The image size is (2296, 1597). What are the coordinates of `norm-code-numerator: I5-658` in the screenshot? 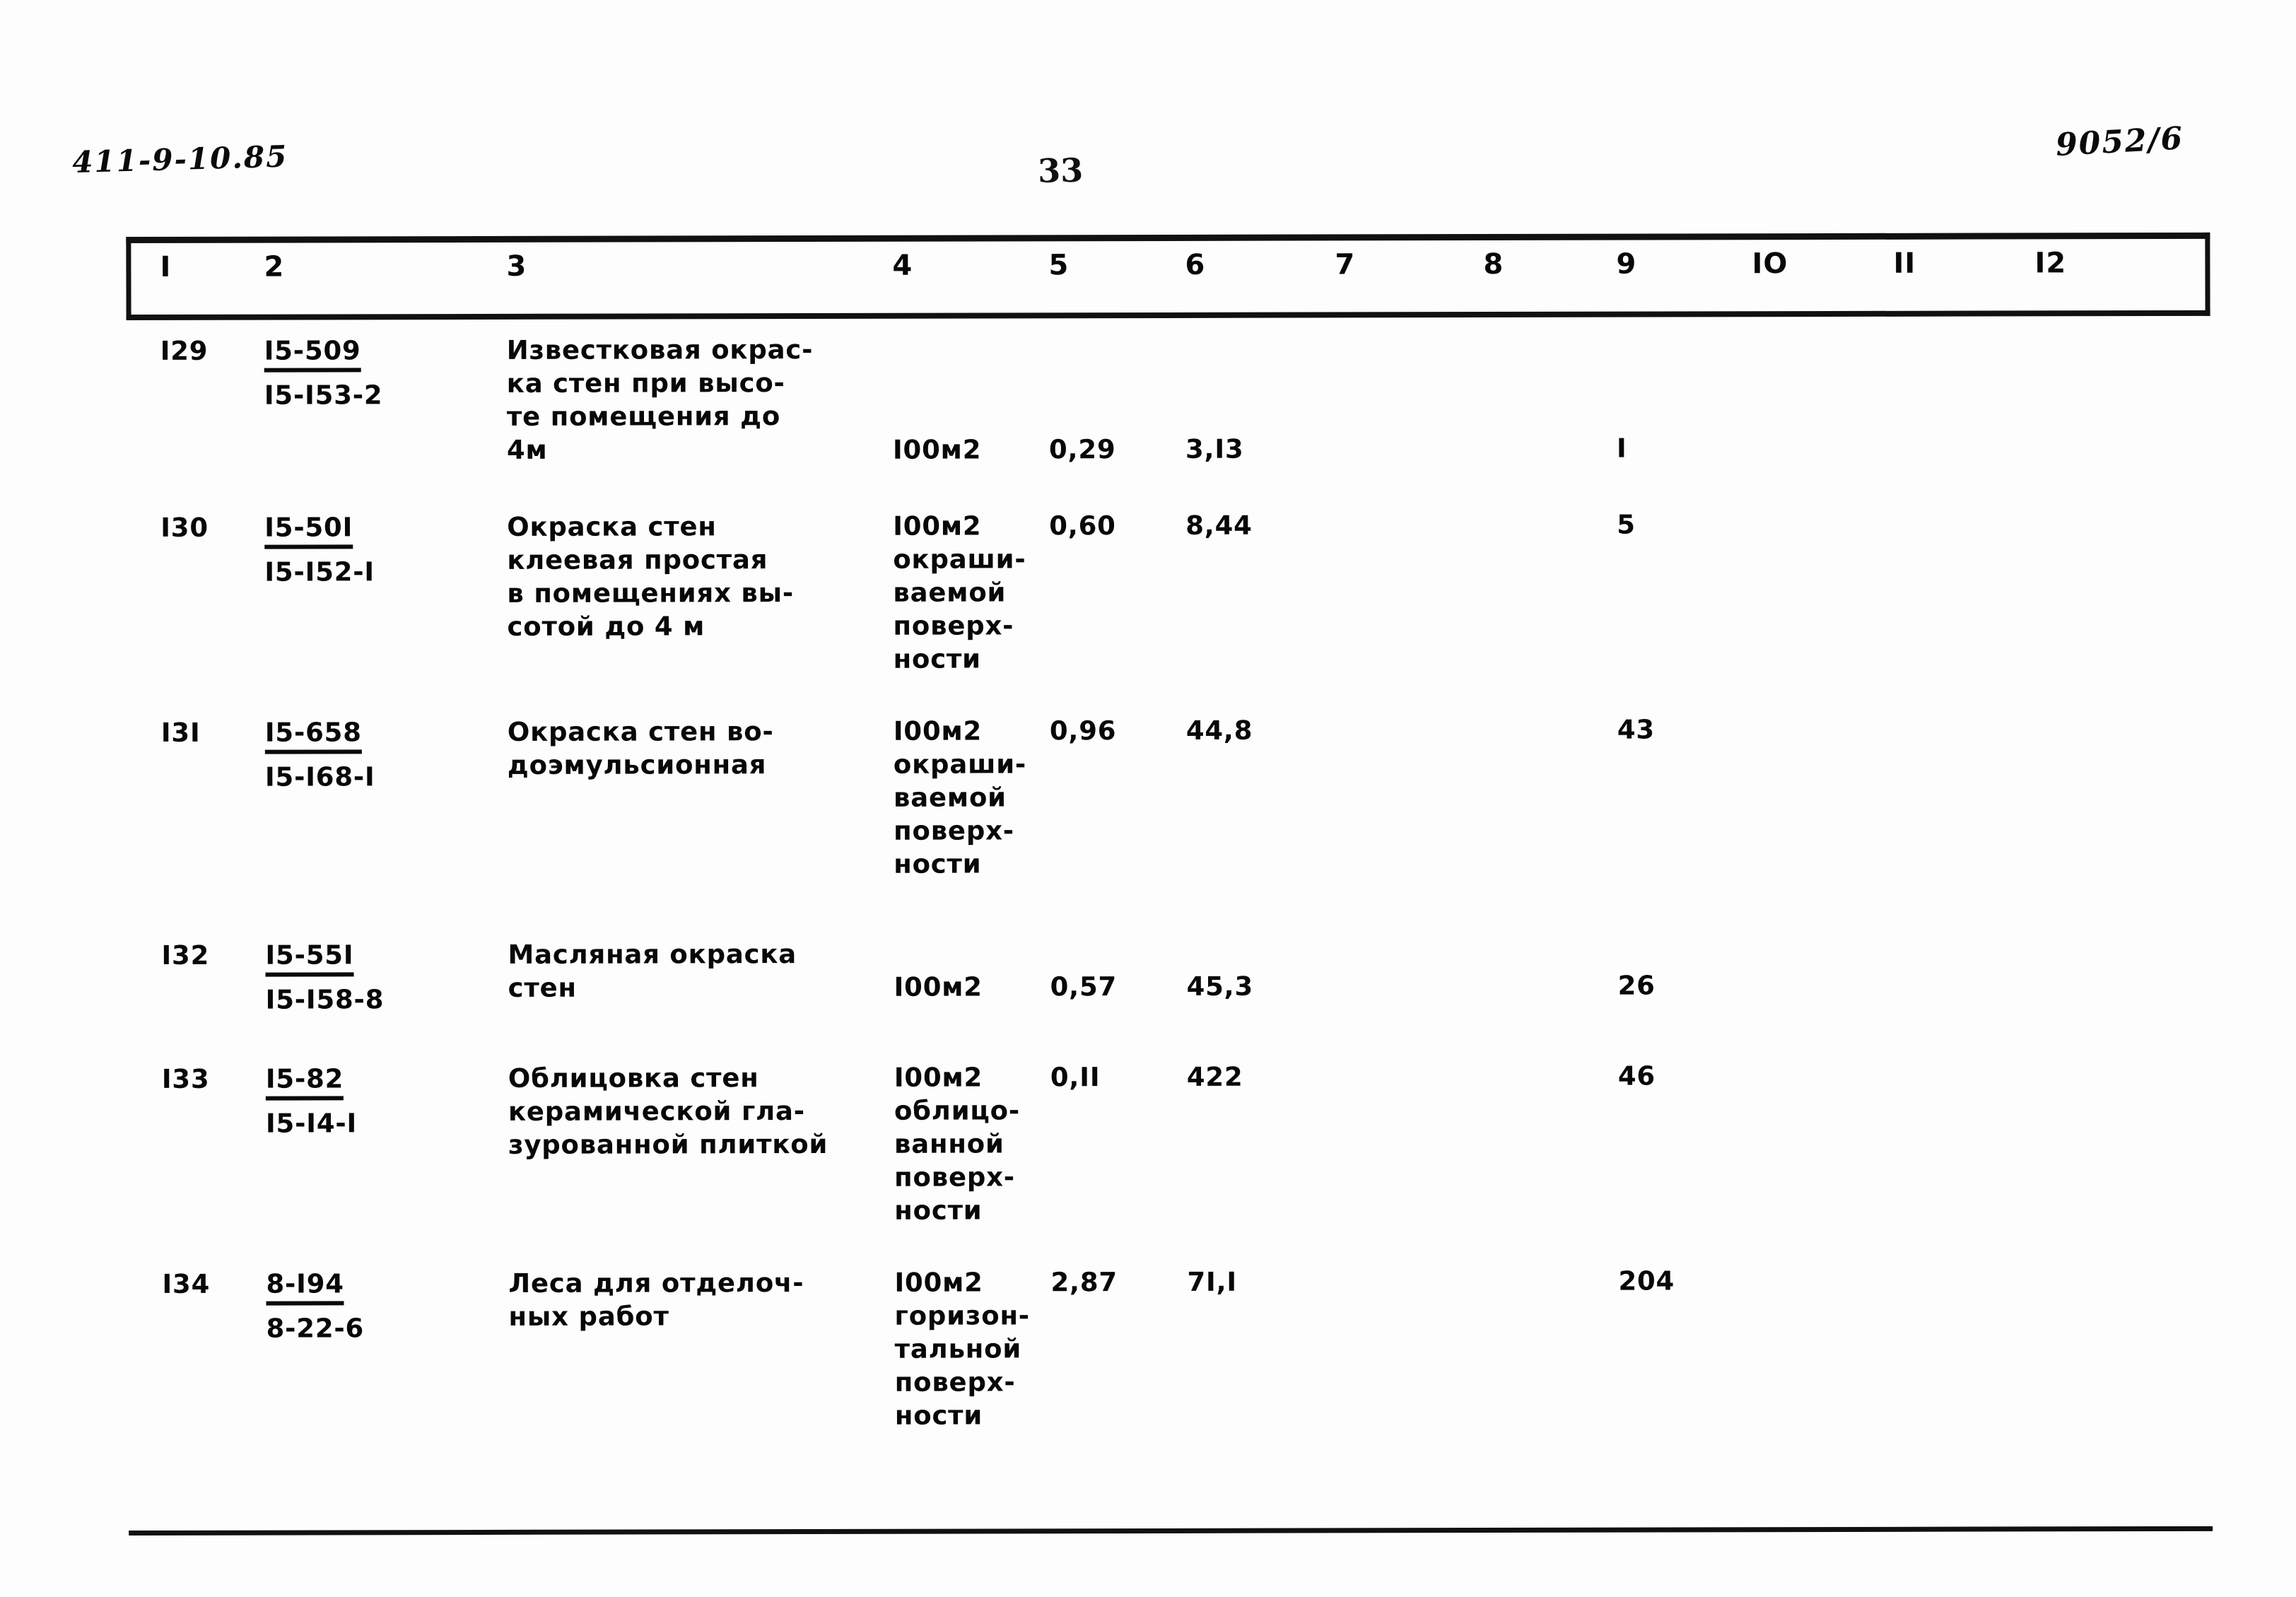 It's located at (313, 734).